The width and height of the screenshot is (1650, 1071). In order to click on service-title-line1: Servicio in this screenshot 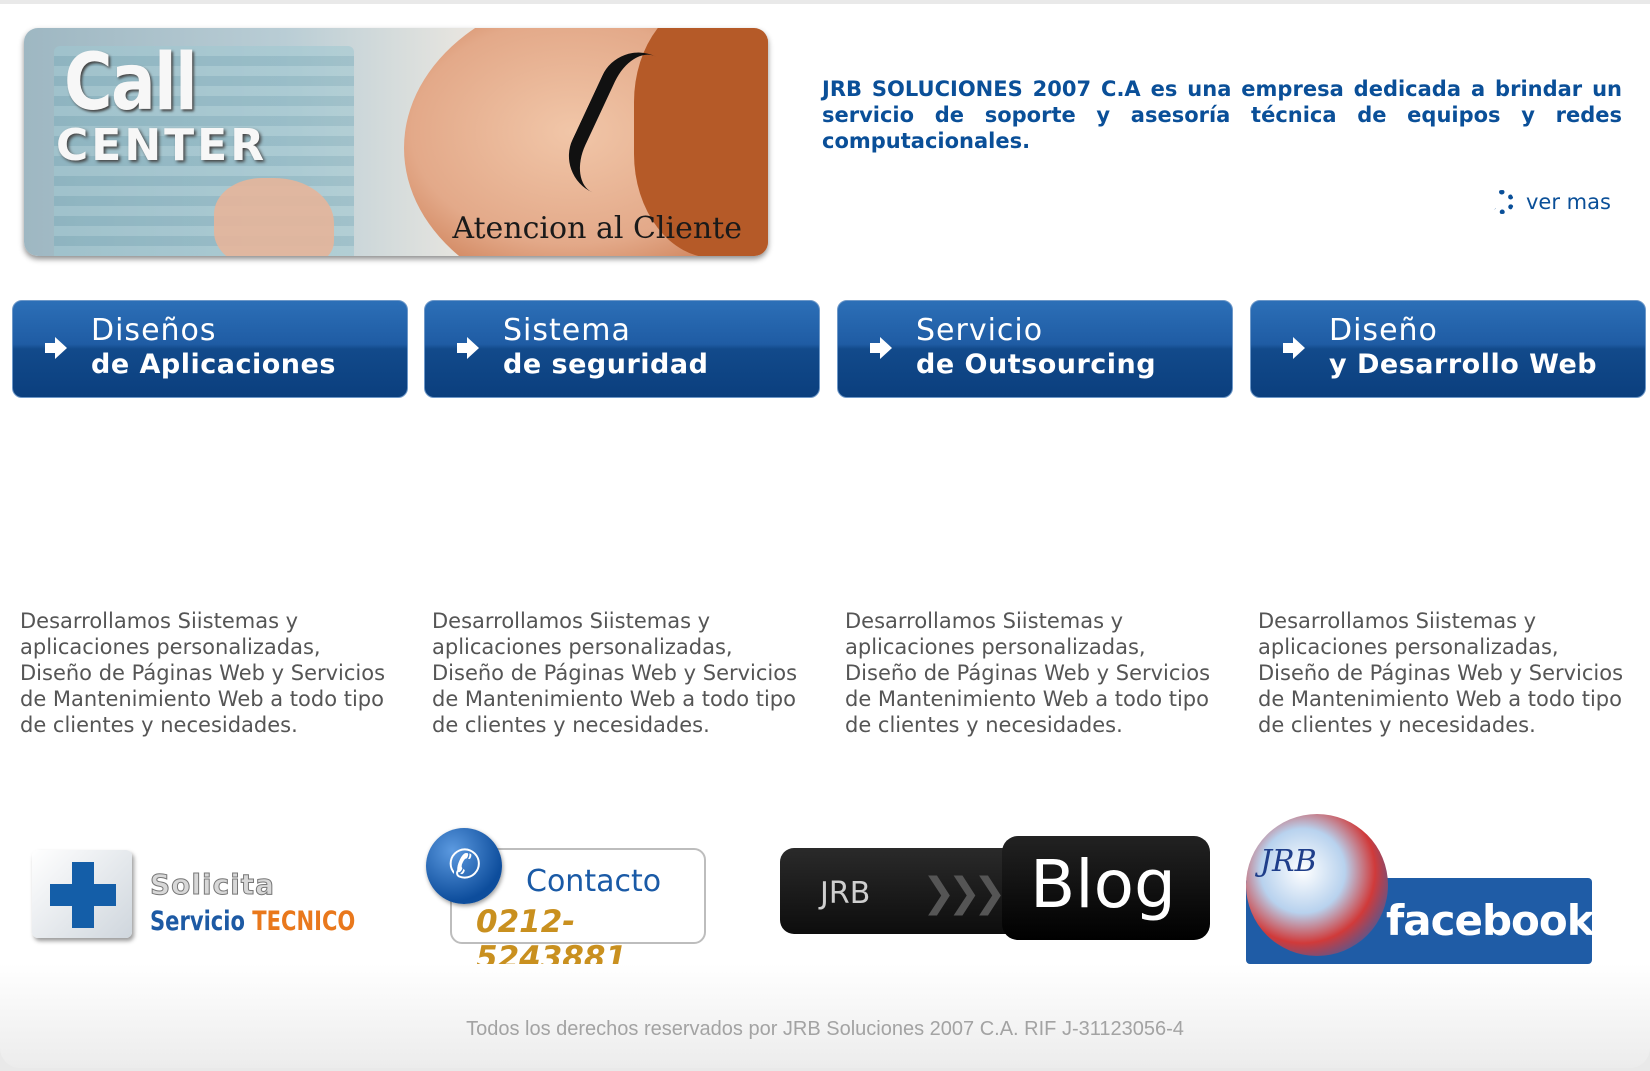, I will do `click(980, 330)`.